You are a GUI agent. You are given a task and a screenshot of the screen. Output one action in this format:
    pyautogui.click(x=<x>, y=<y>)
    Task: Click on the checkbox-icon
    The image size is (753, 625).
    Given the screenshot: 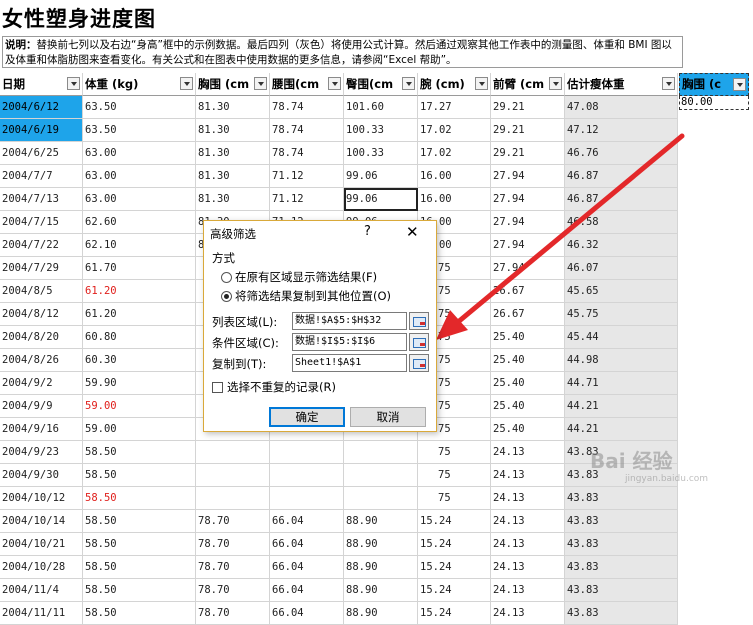 What is the action you would take?
    pyautogui.click(x=217, y=387)
    